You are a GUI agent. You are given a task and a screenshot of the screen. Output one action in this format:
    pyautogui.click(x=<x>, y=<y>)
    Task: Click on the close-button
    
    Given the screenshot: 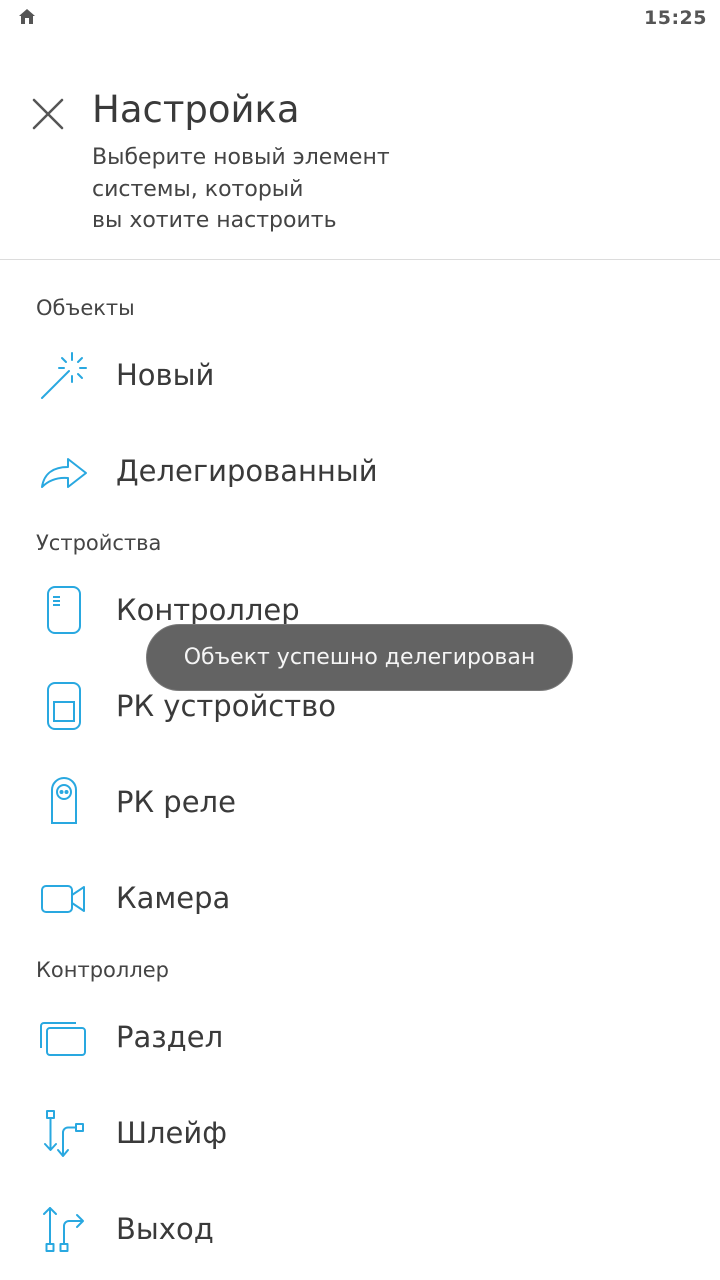 What is the action you would take?
    pyautogui.click(x=48, y=114)
    